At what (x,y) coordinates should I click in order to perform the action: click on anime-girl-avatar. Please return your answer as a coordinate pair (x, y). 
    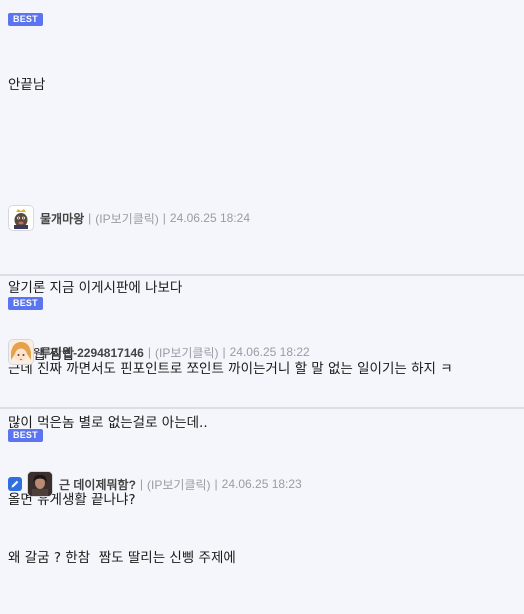
    Looking at the image, I should click on (21, 352).